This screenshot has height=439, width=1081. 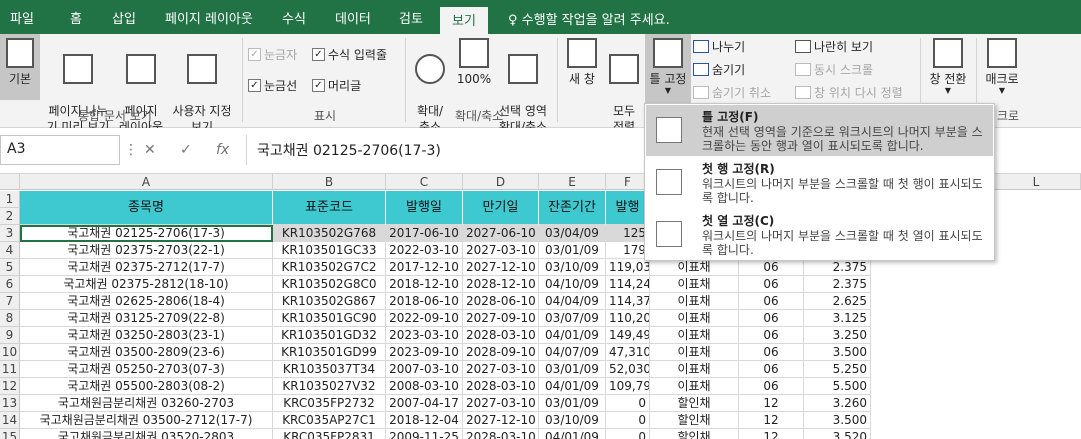 I want to click on tab-formulas: 수식, so click(x=294, y=17).